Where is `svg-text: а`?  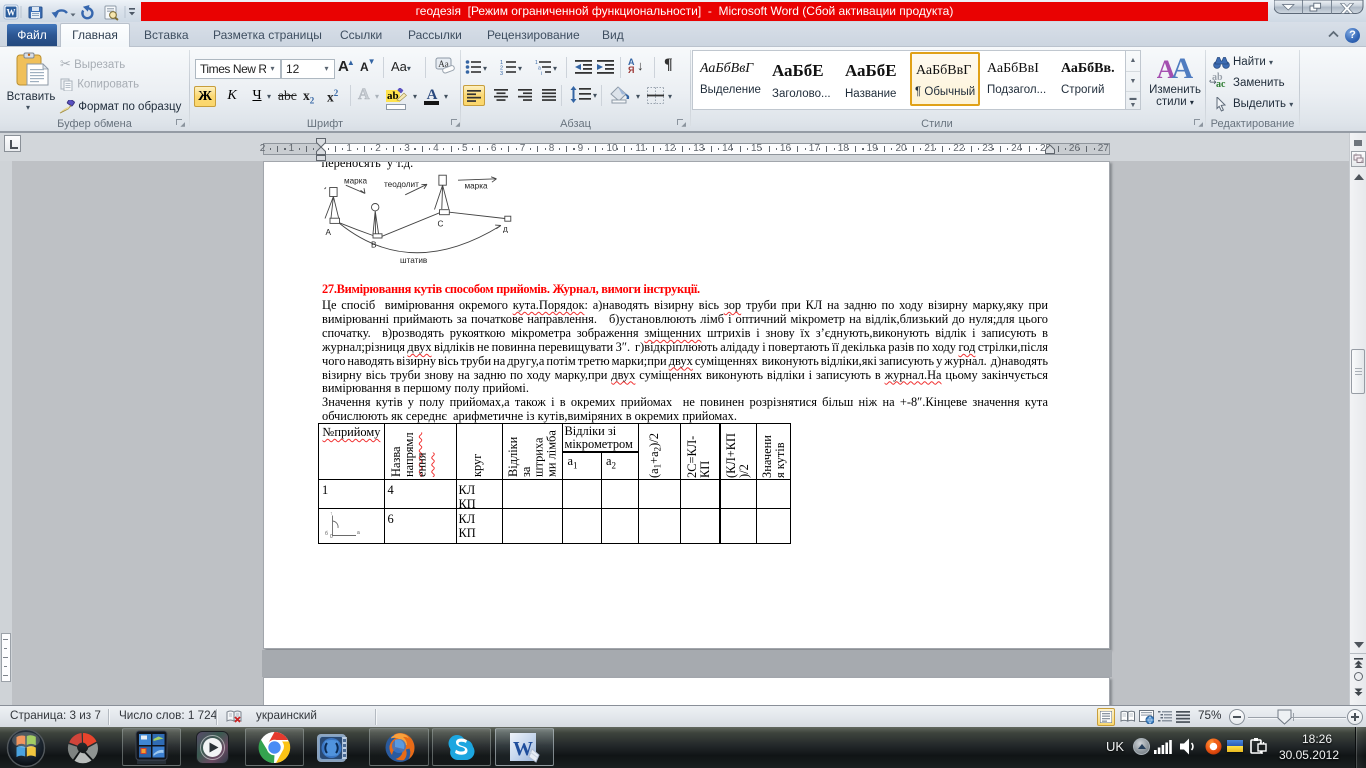
svg-text: а is located at coordinates (358, 533).